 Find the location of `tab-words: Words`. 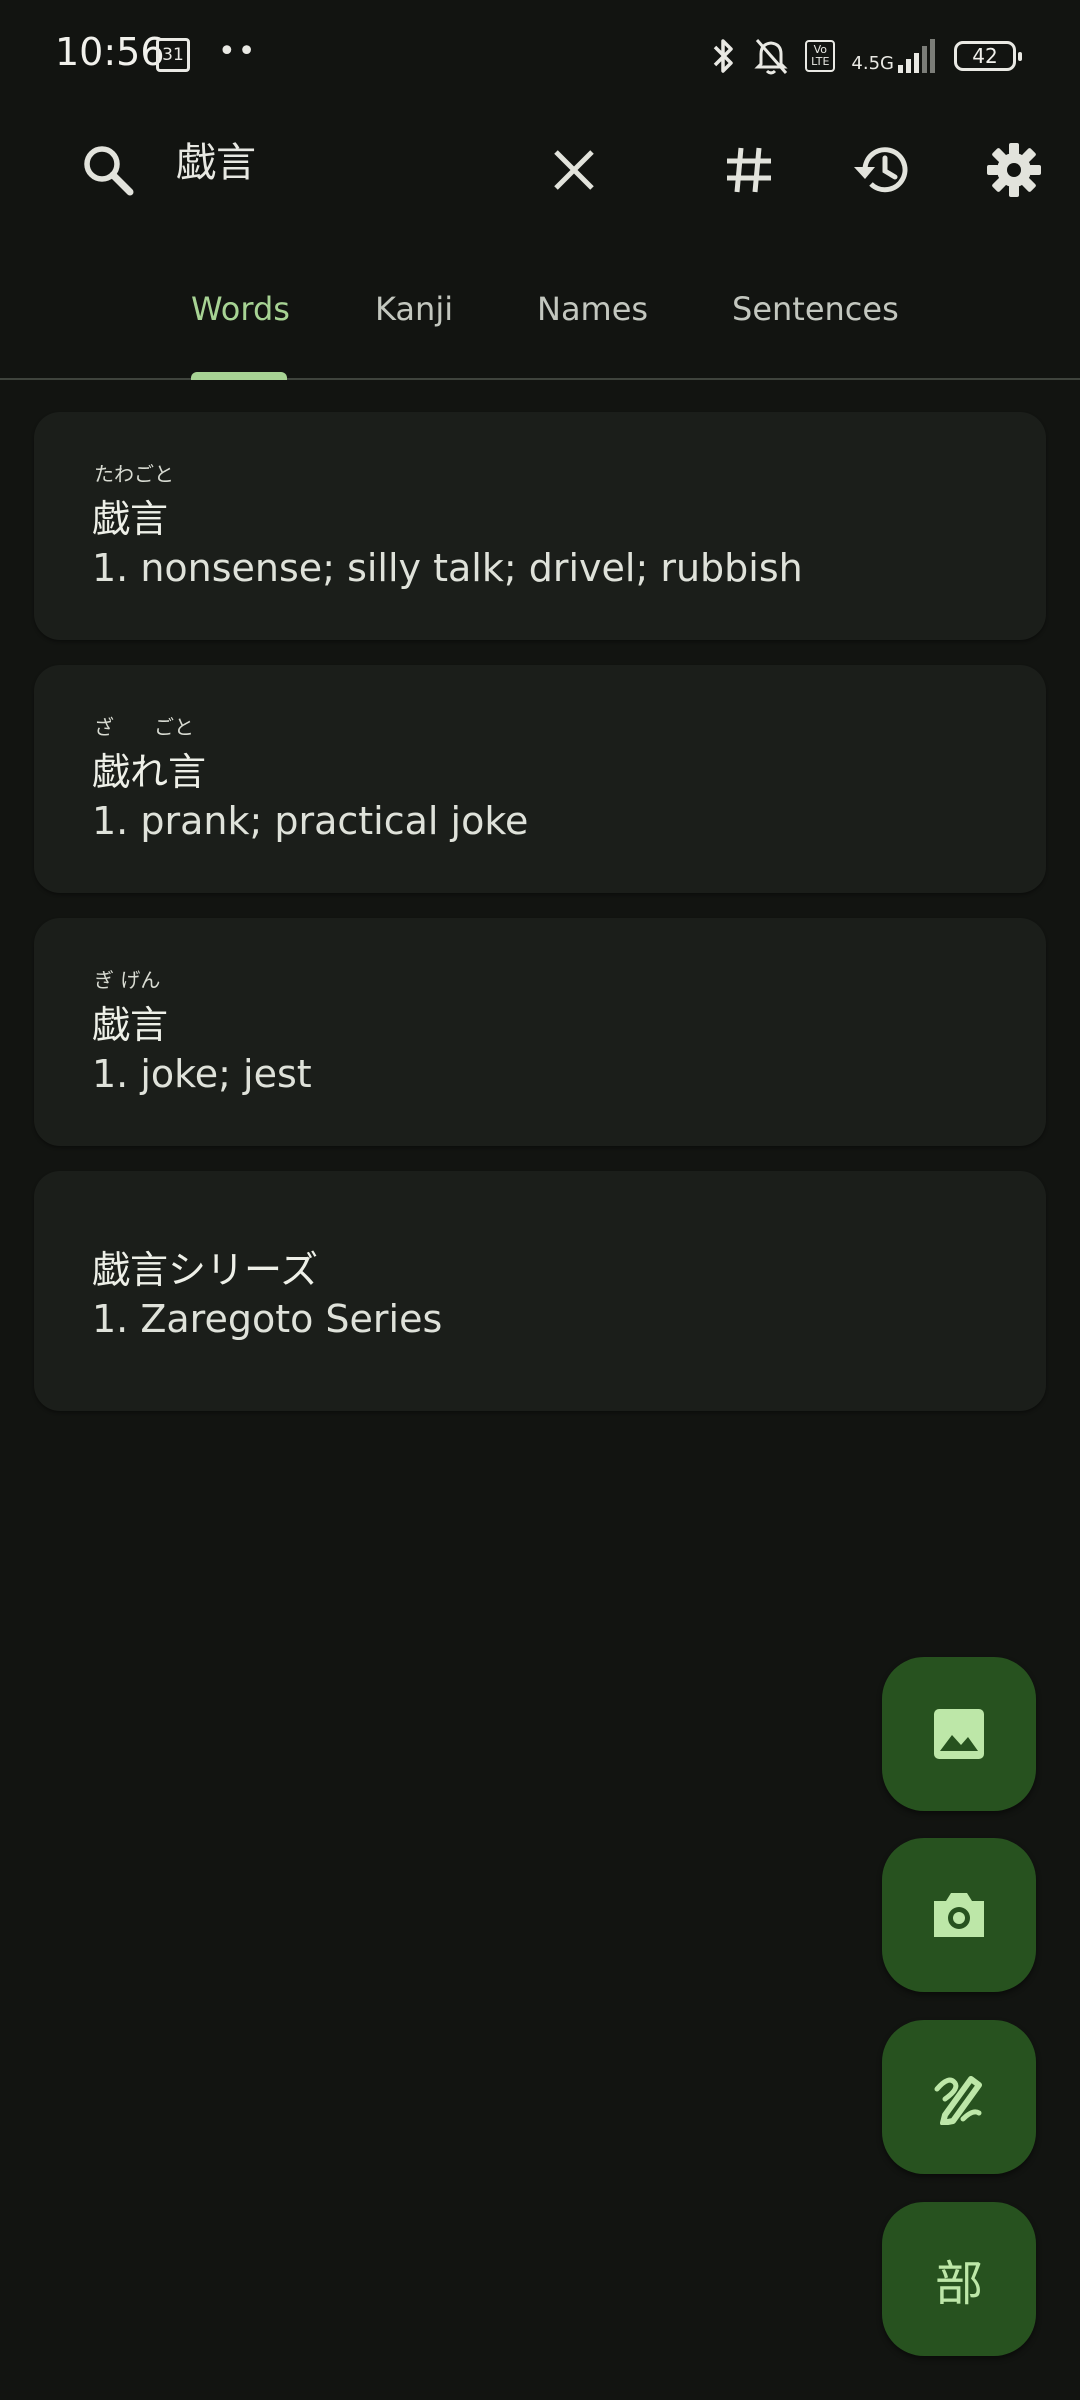

tab-words: Words is located at coordinates (240, 309).